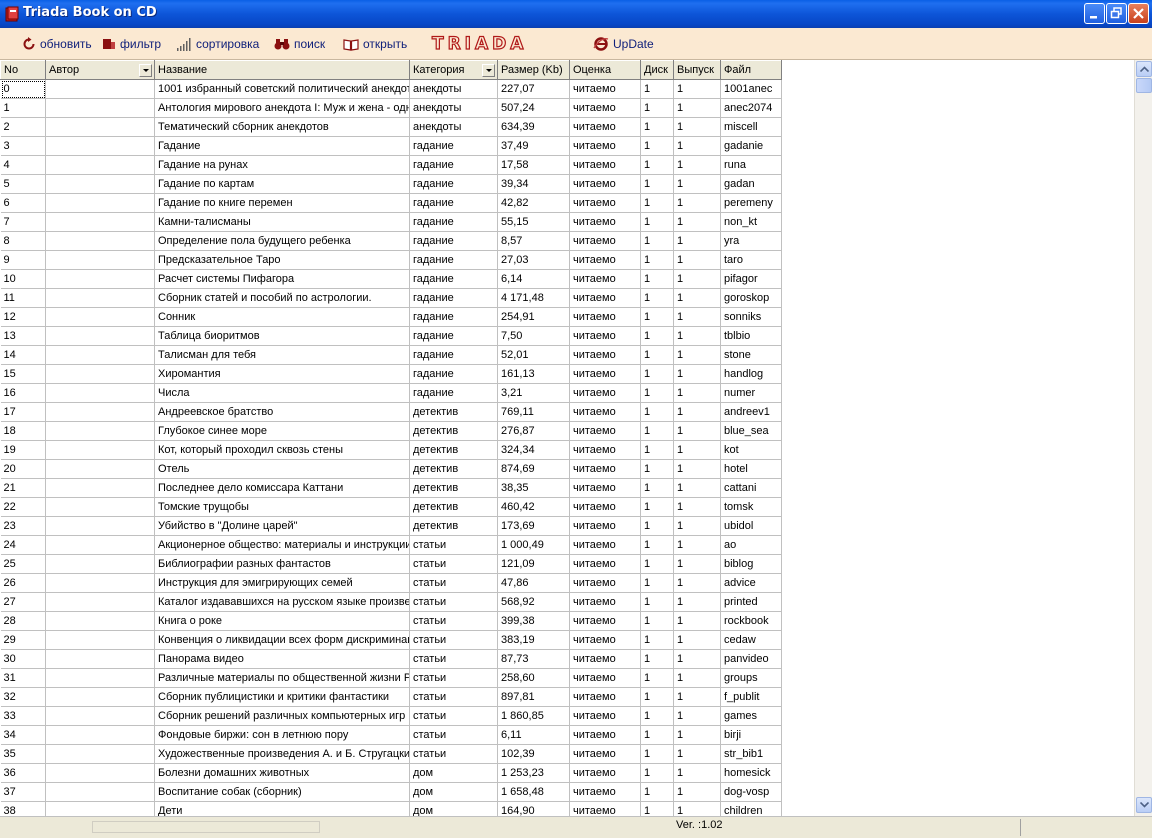 This screenshot has height=838, width=1152. Describe the element at coordinates (23, 450) in the screenshot. I see `cell-no: 19` at that location.